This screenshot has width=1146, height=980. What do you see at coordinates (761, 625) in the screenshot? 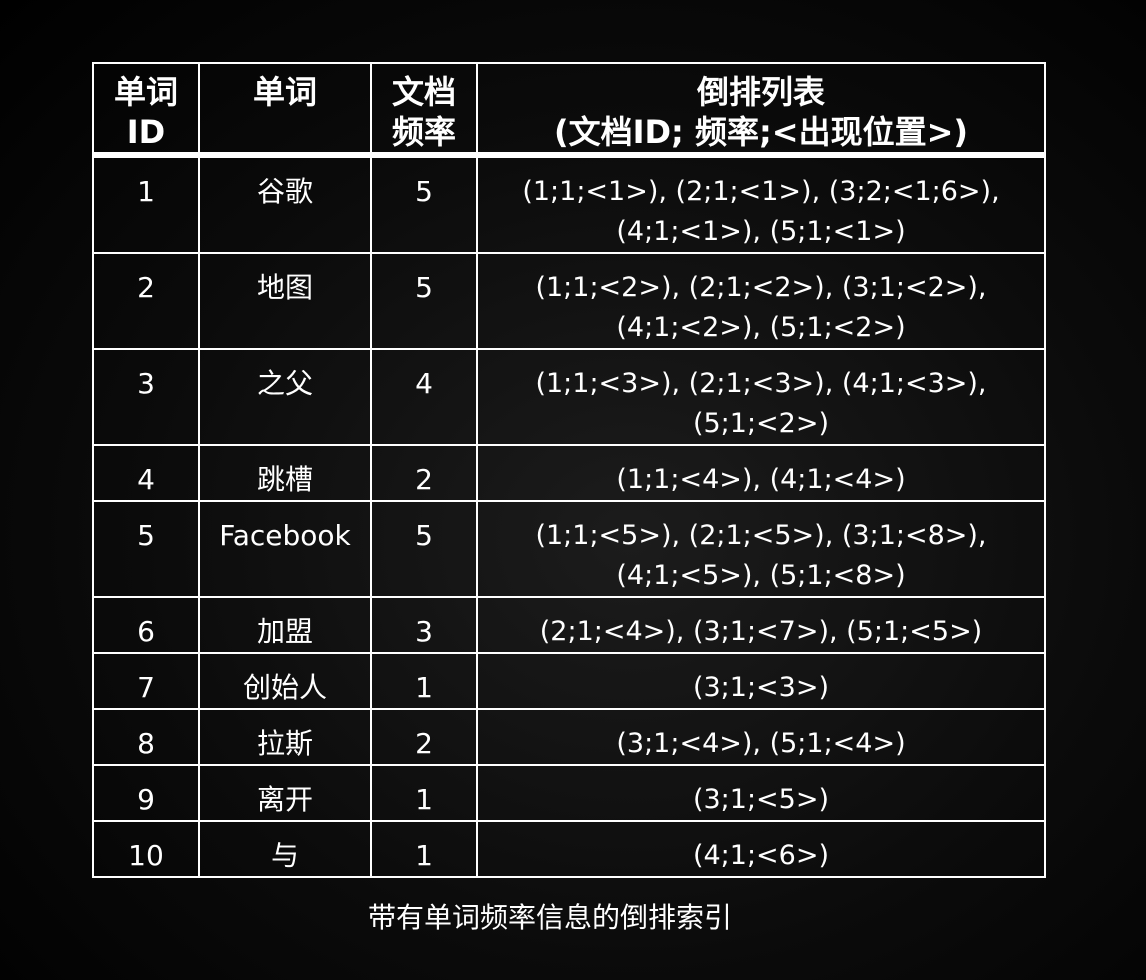
I see `cell-postings: (2;1;<4>), (3;1;<7>), (5;1;<5>)` at bounding box center [761, 625].